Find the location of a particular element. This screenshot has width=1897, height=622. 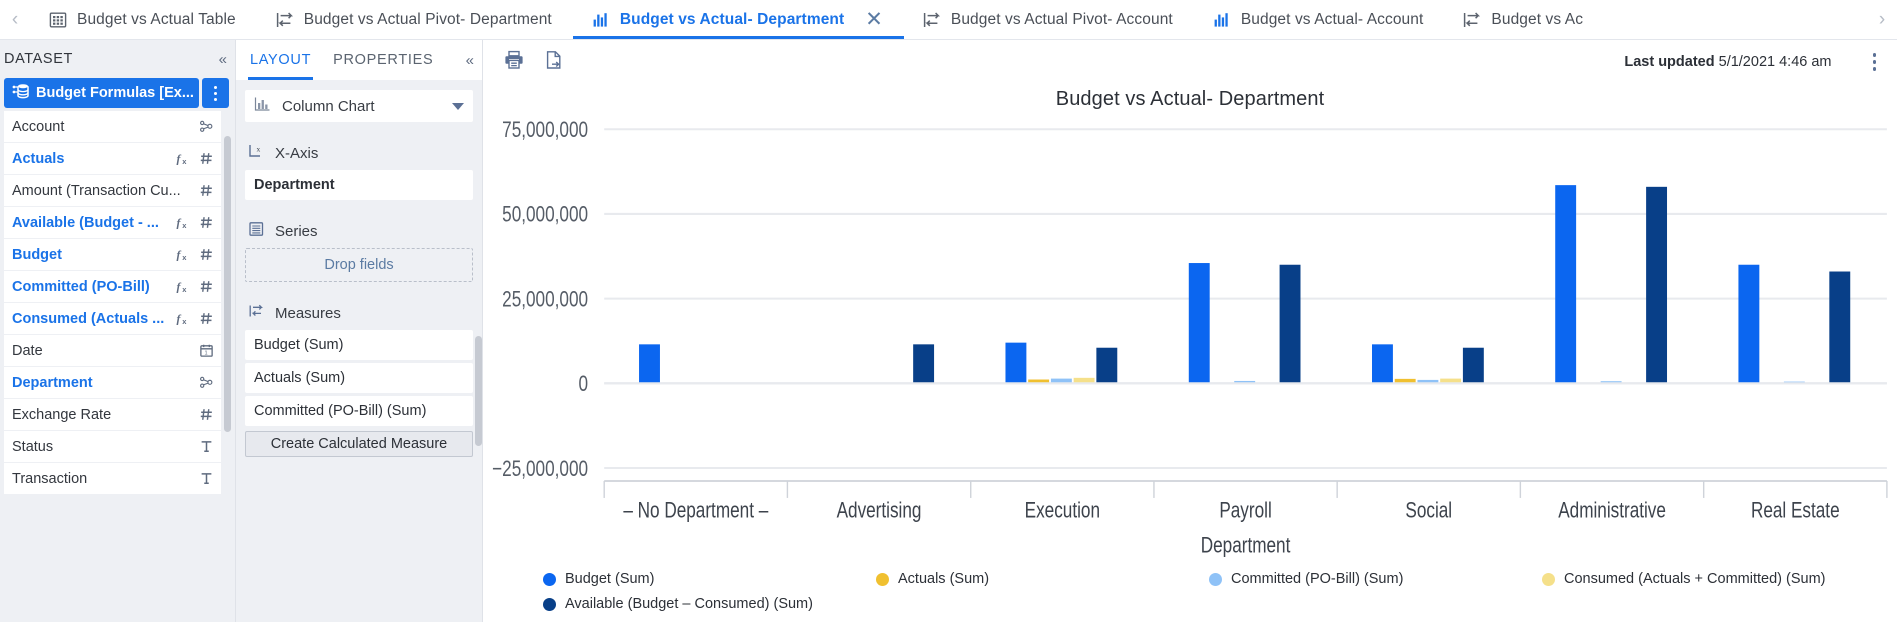

table-icon is located at coordinates (58, 20).